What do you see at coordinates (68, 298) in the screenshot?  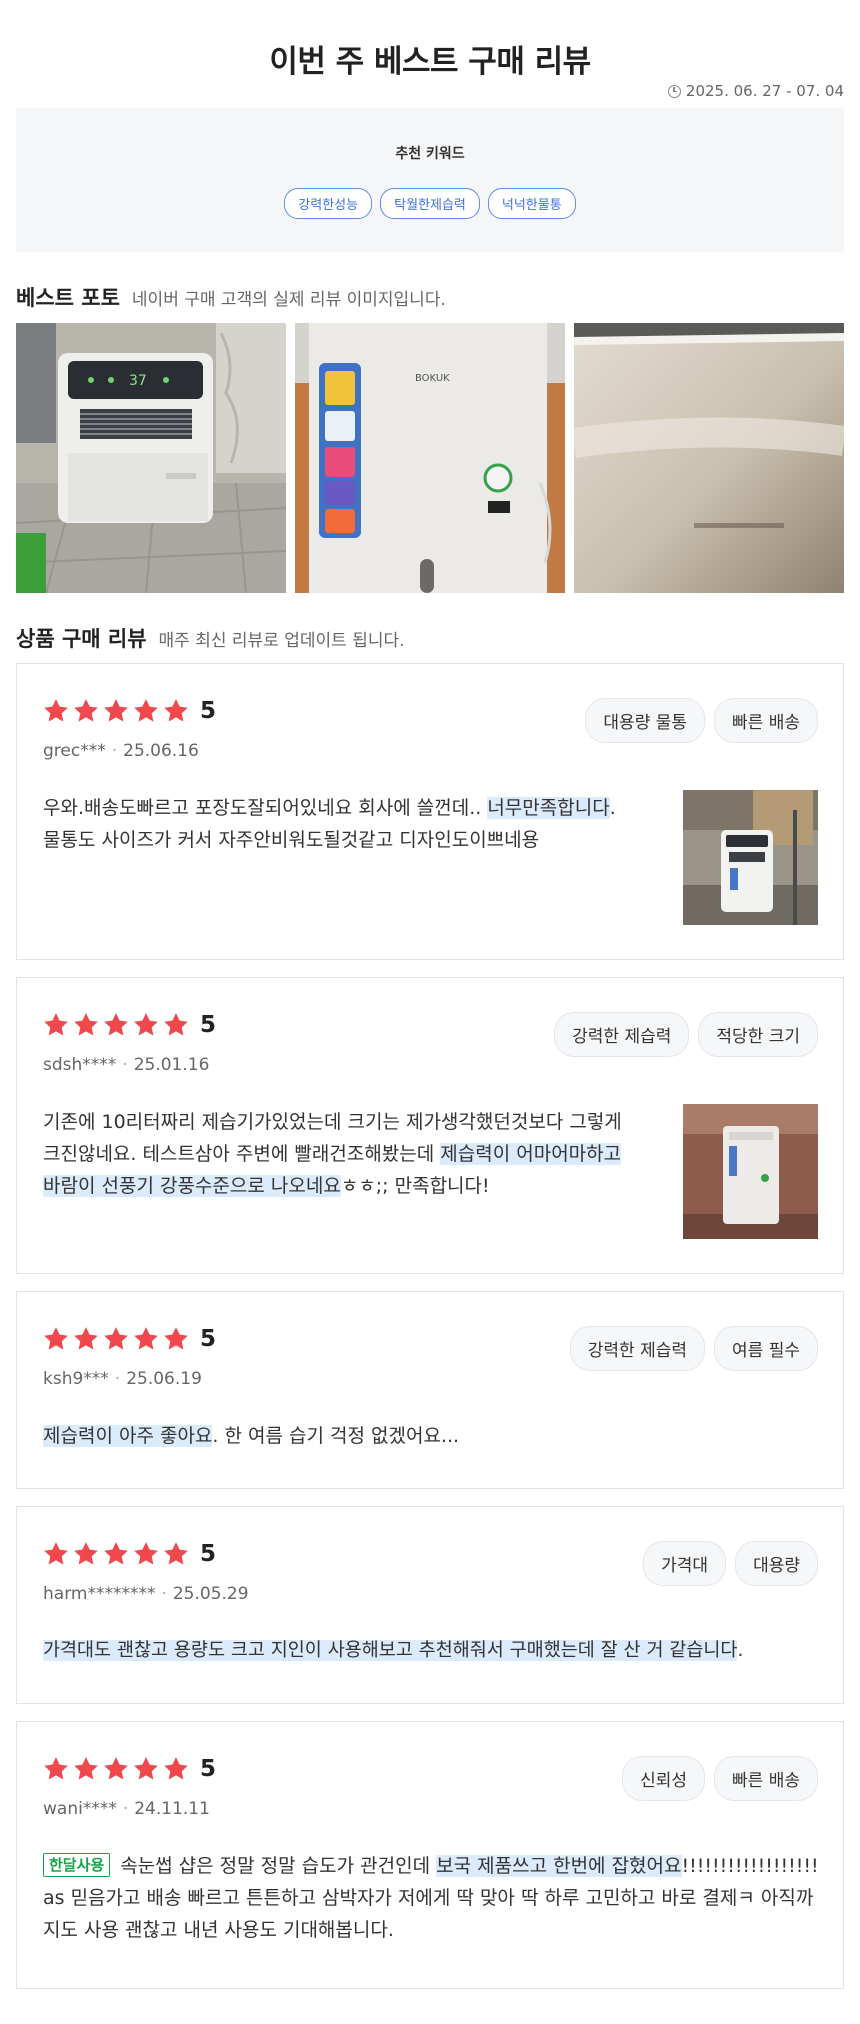 I see `best-photo-title: 베스트 포토` at bounding box center [68, 298].